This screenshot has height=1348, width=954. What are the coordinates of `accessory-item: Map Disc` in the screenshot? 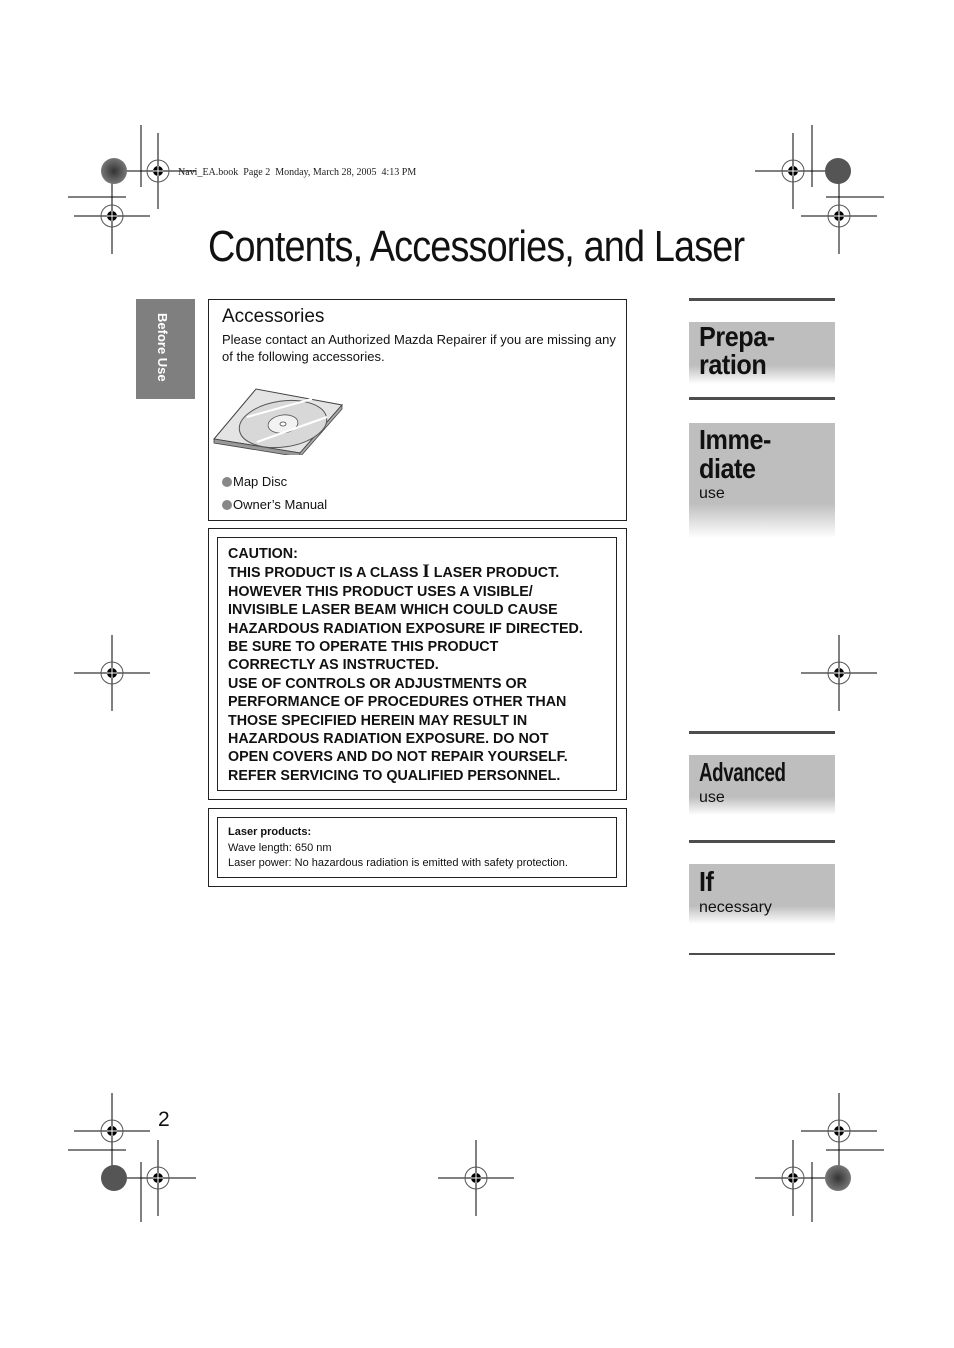 It's located at (254, 481).